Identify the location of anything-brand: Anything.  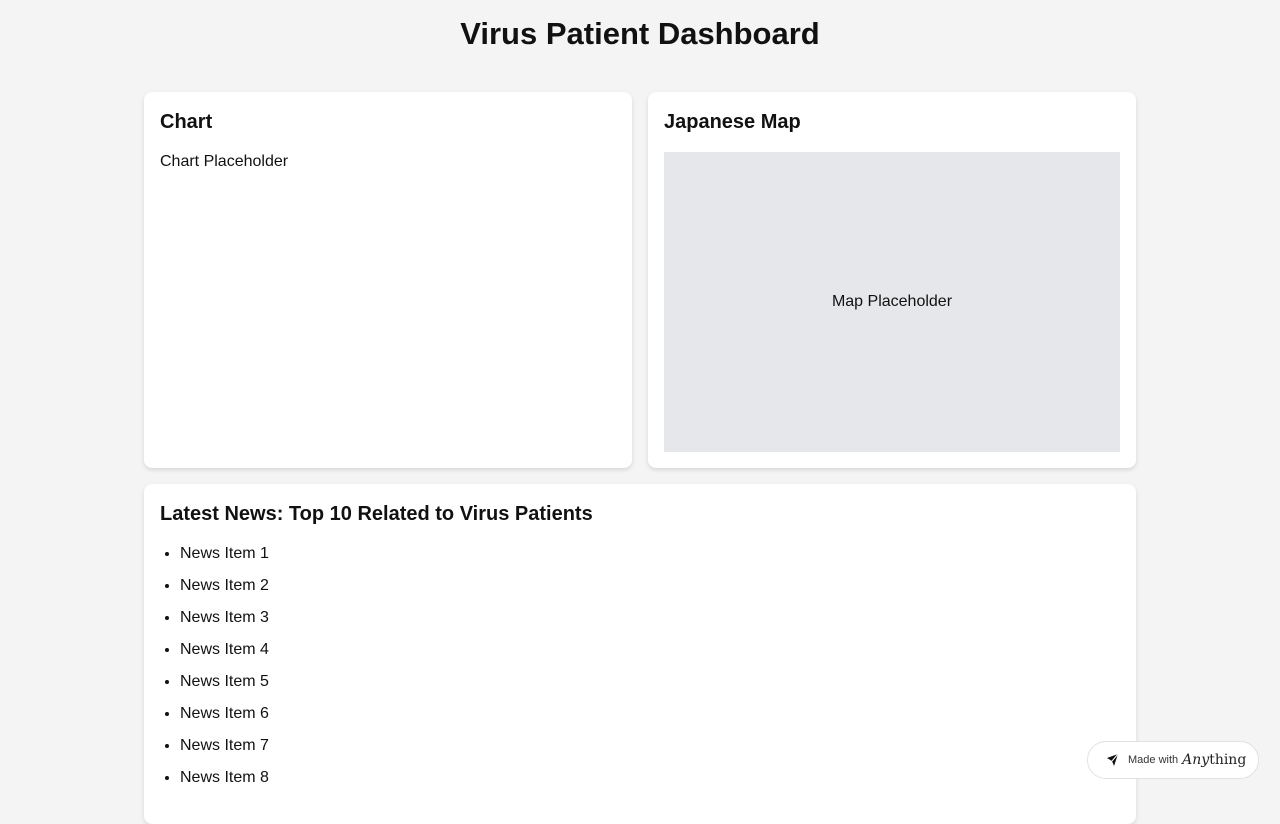
(1214, 760).